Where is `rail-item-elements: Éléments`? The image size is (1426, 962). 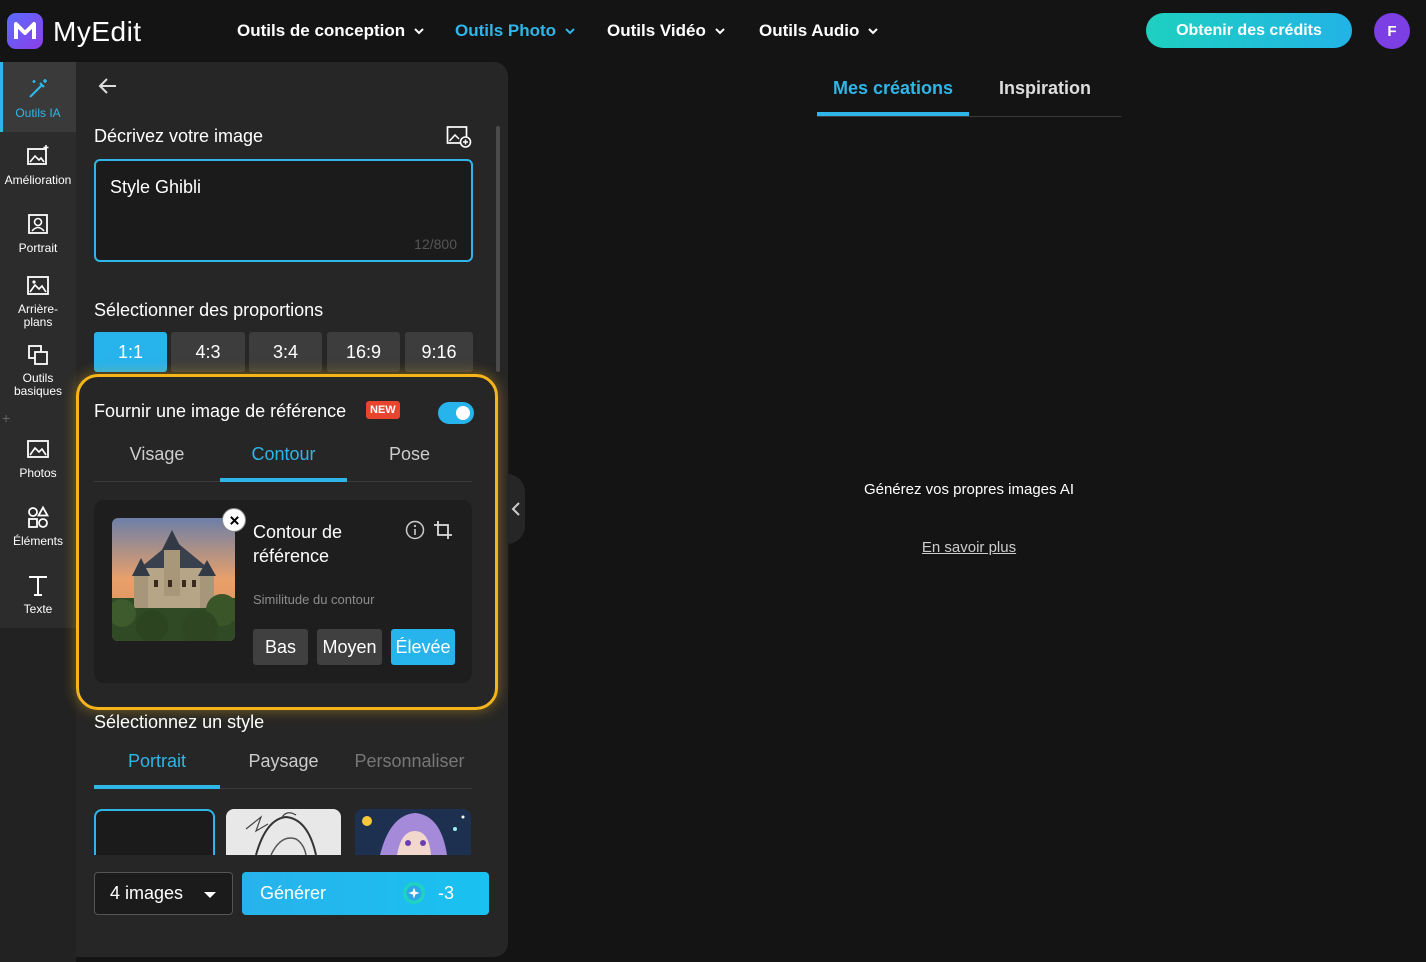 rail-item-elements: Éléments is located at coordinates (38, 526).